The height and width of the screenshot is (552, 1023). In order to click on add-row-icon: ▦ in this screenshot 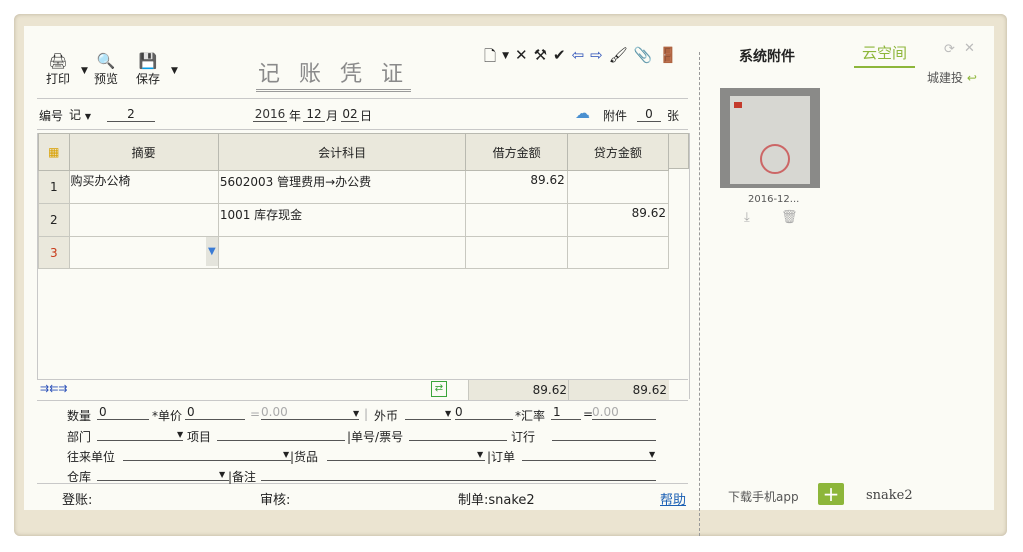, I will do `click(54, 152)`.